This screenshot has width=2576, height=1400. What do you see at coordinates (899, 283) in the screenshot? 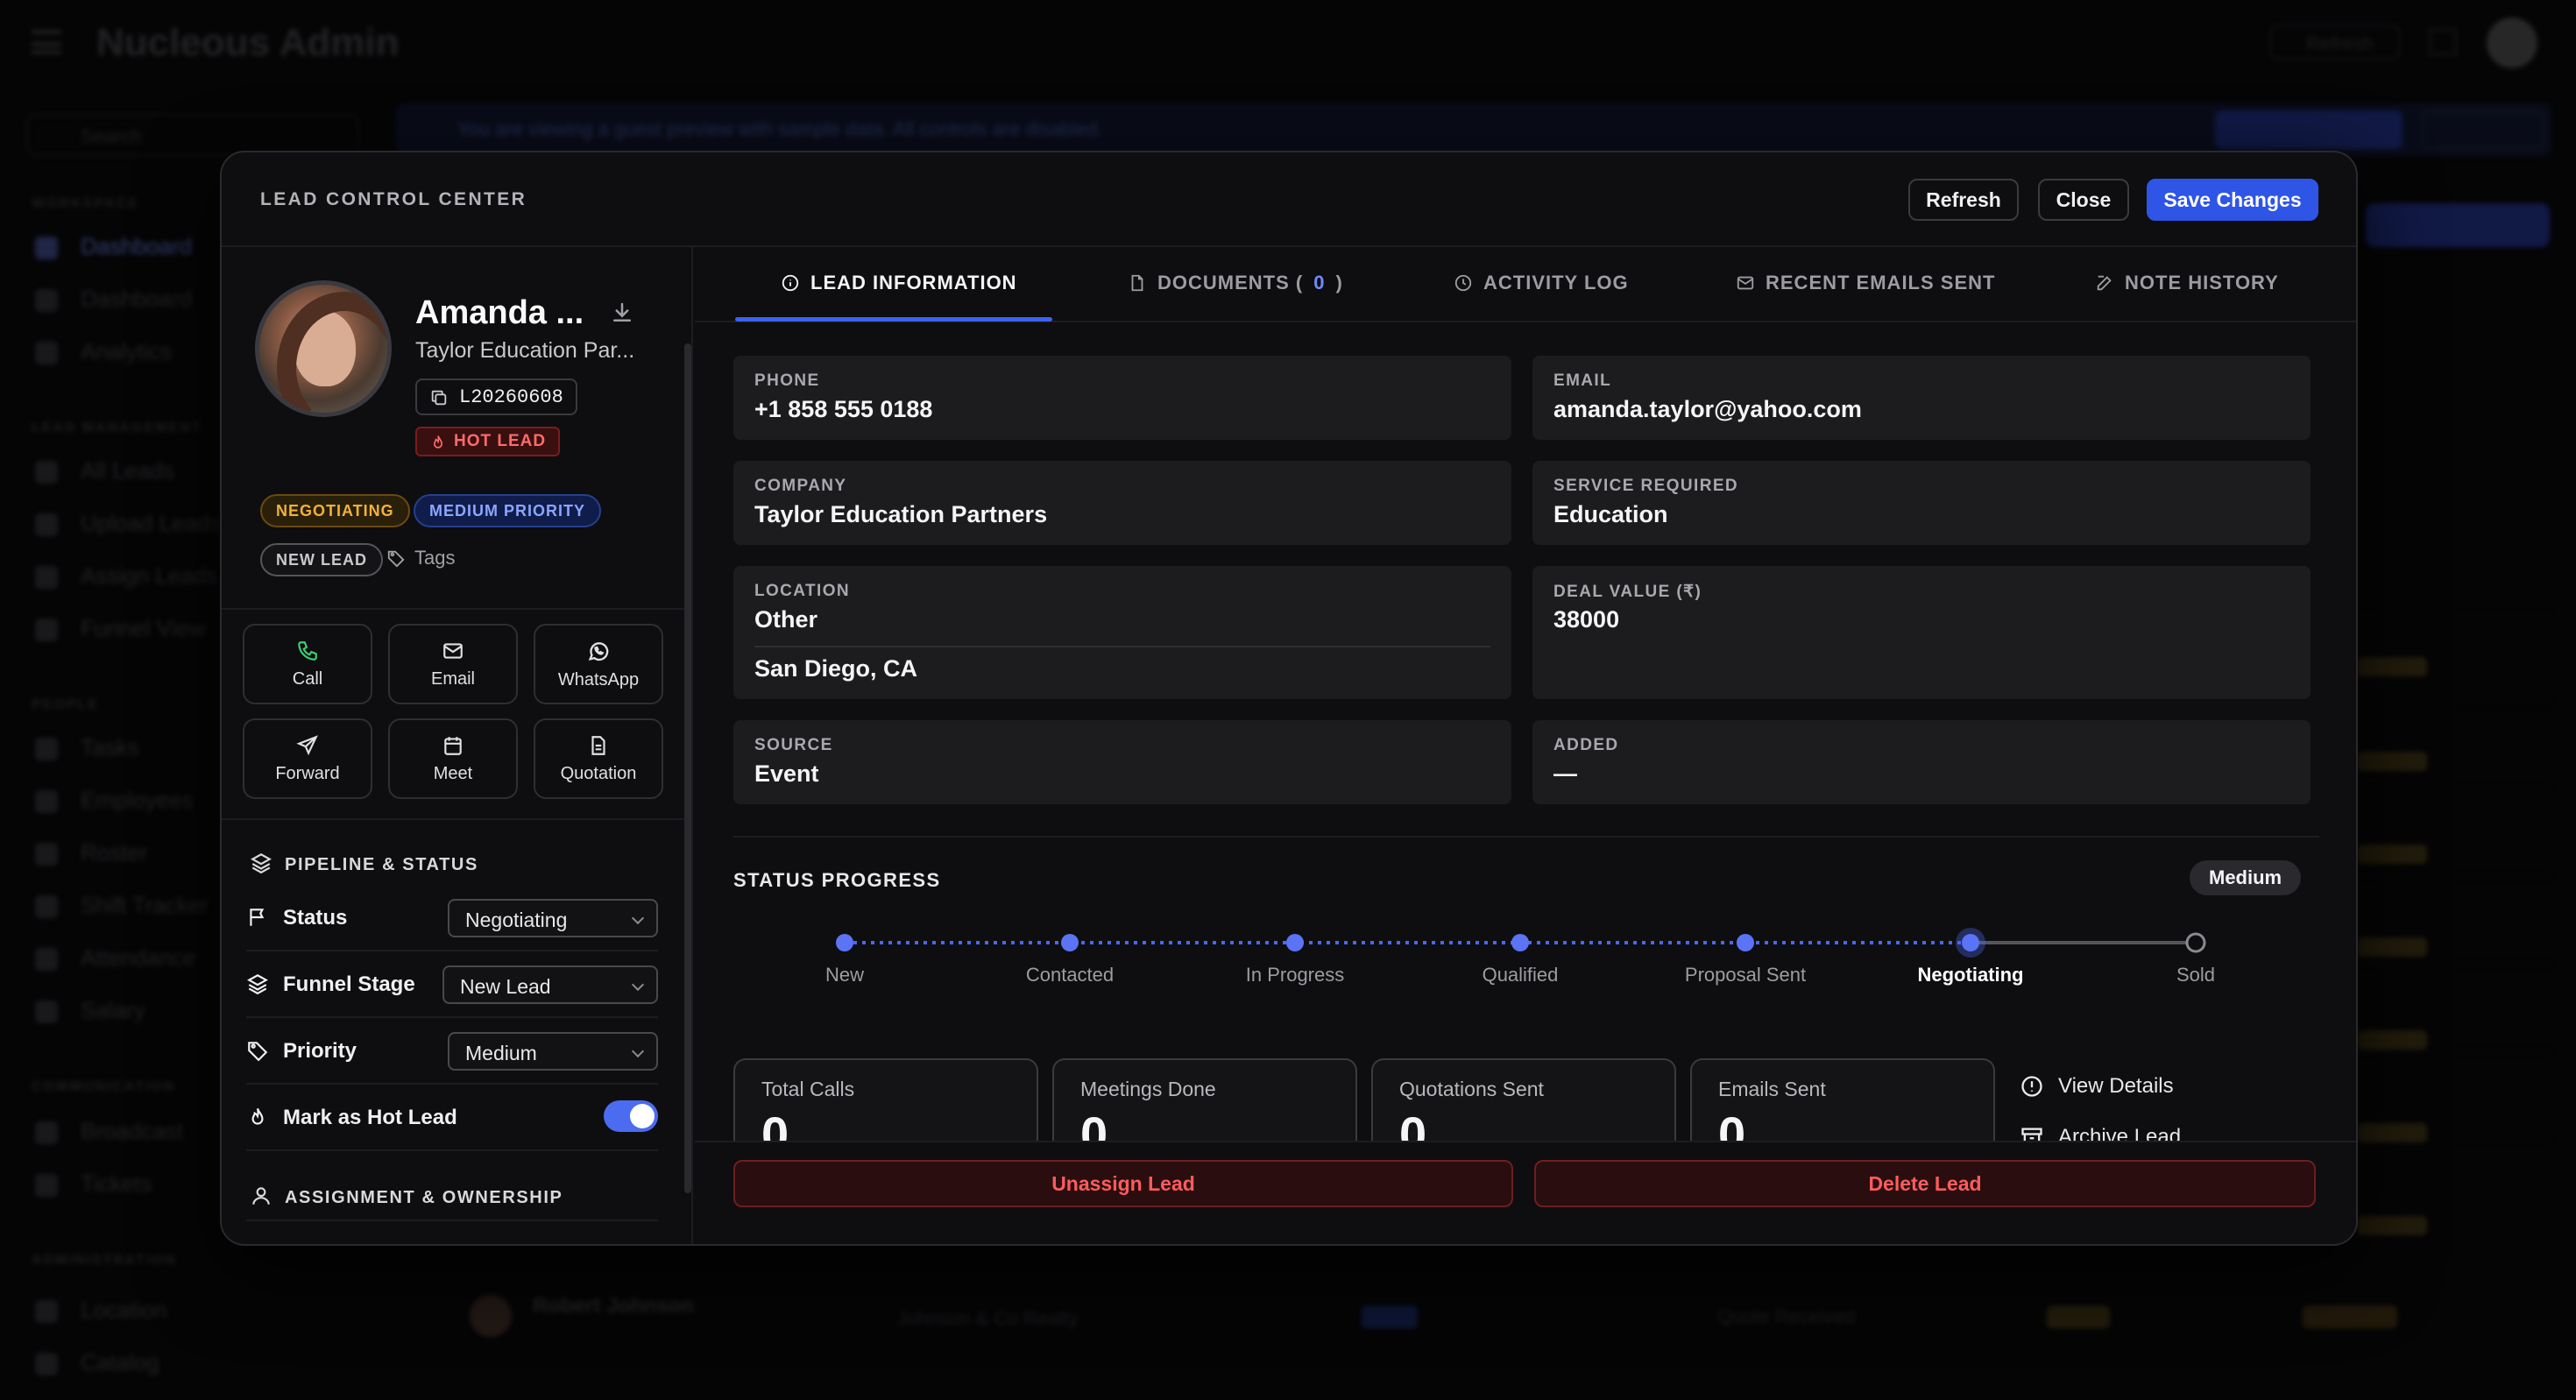
I see `tab-lead-information: LEAD INFORMATION` at bounding box center [899, 283].